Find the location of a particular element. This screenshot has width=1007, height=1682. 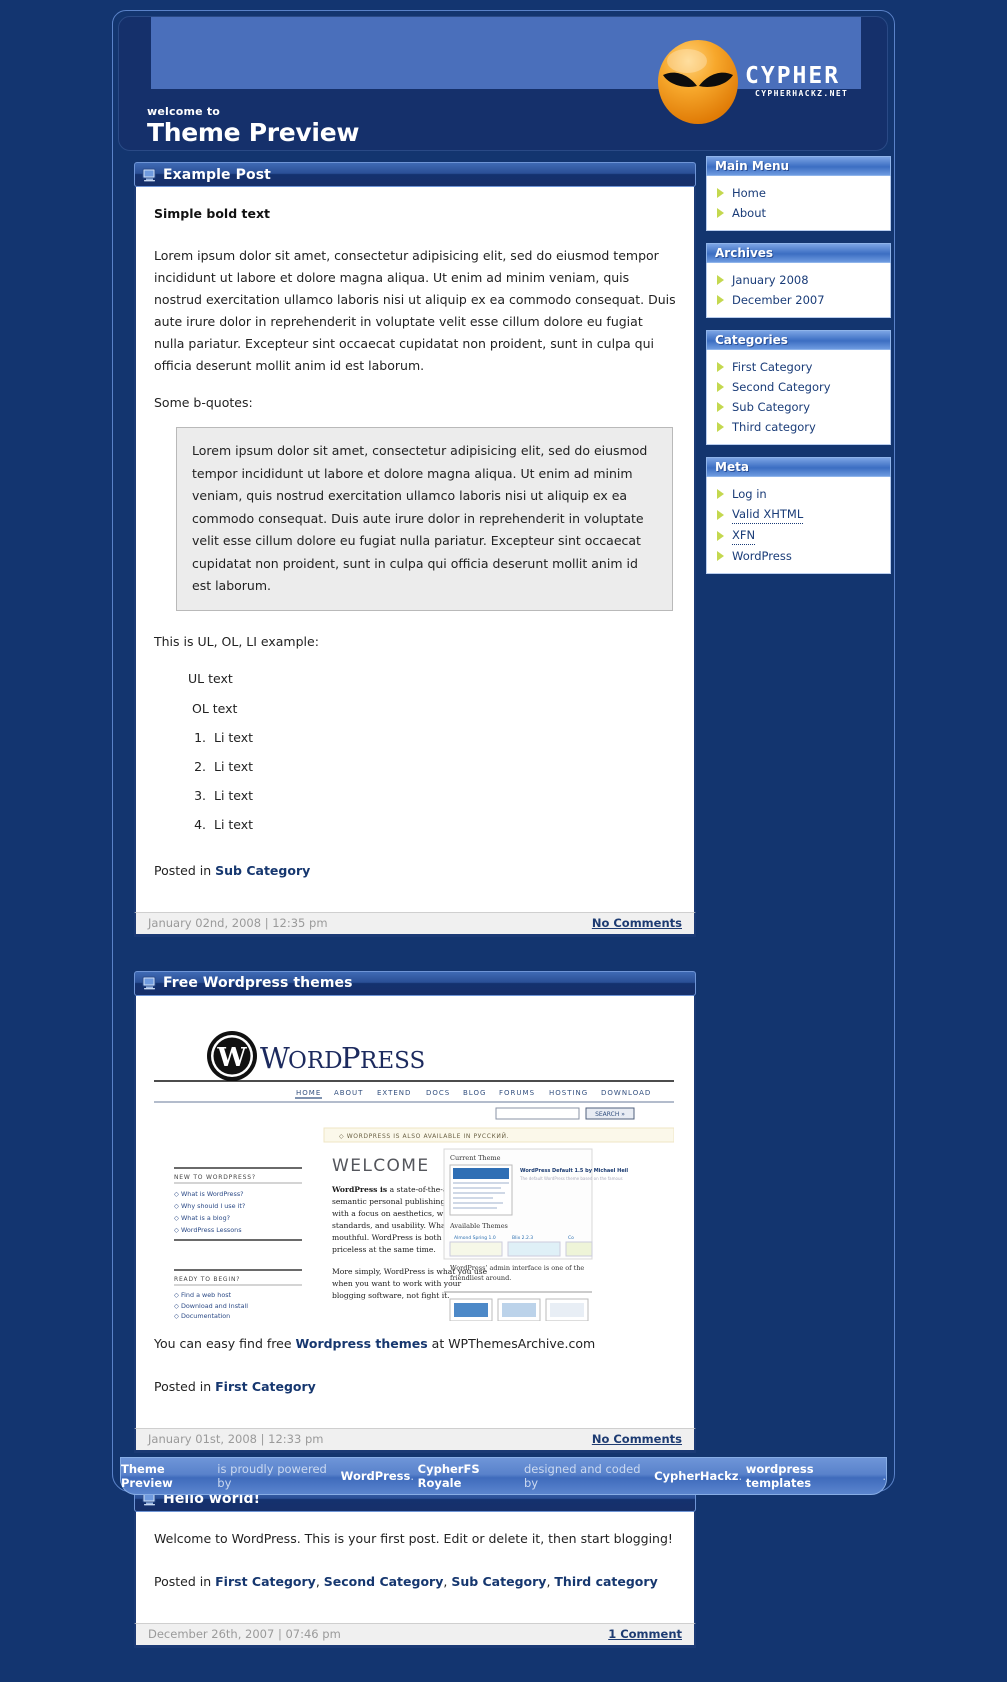

post-date: December 26th, 2007 | 07:46 pm is located at coordinates (244, 1634).